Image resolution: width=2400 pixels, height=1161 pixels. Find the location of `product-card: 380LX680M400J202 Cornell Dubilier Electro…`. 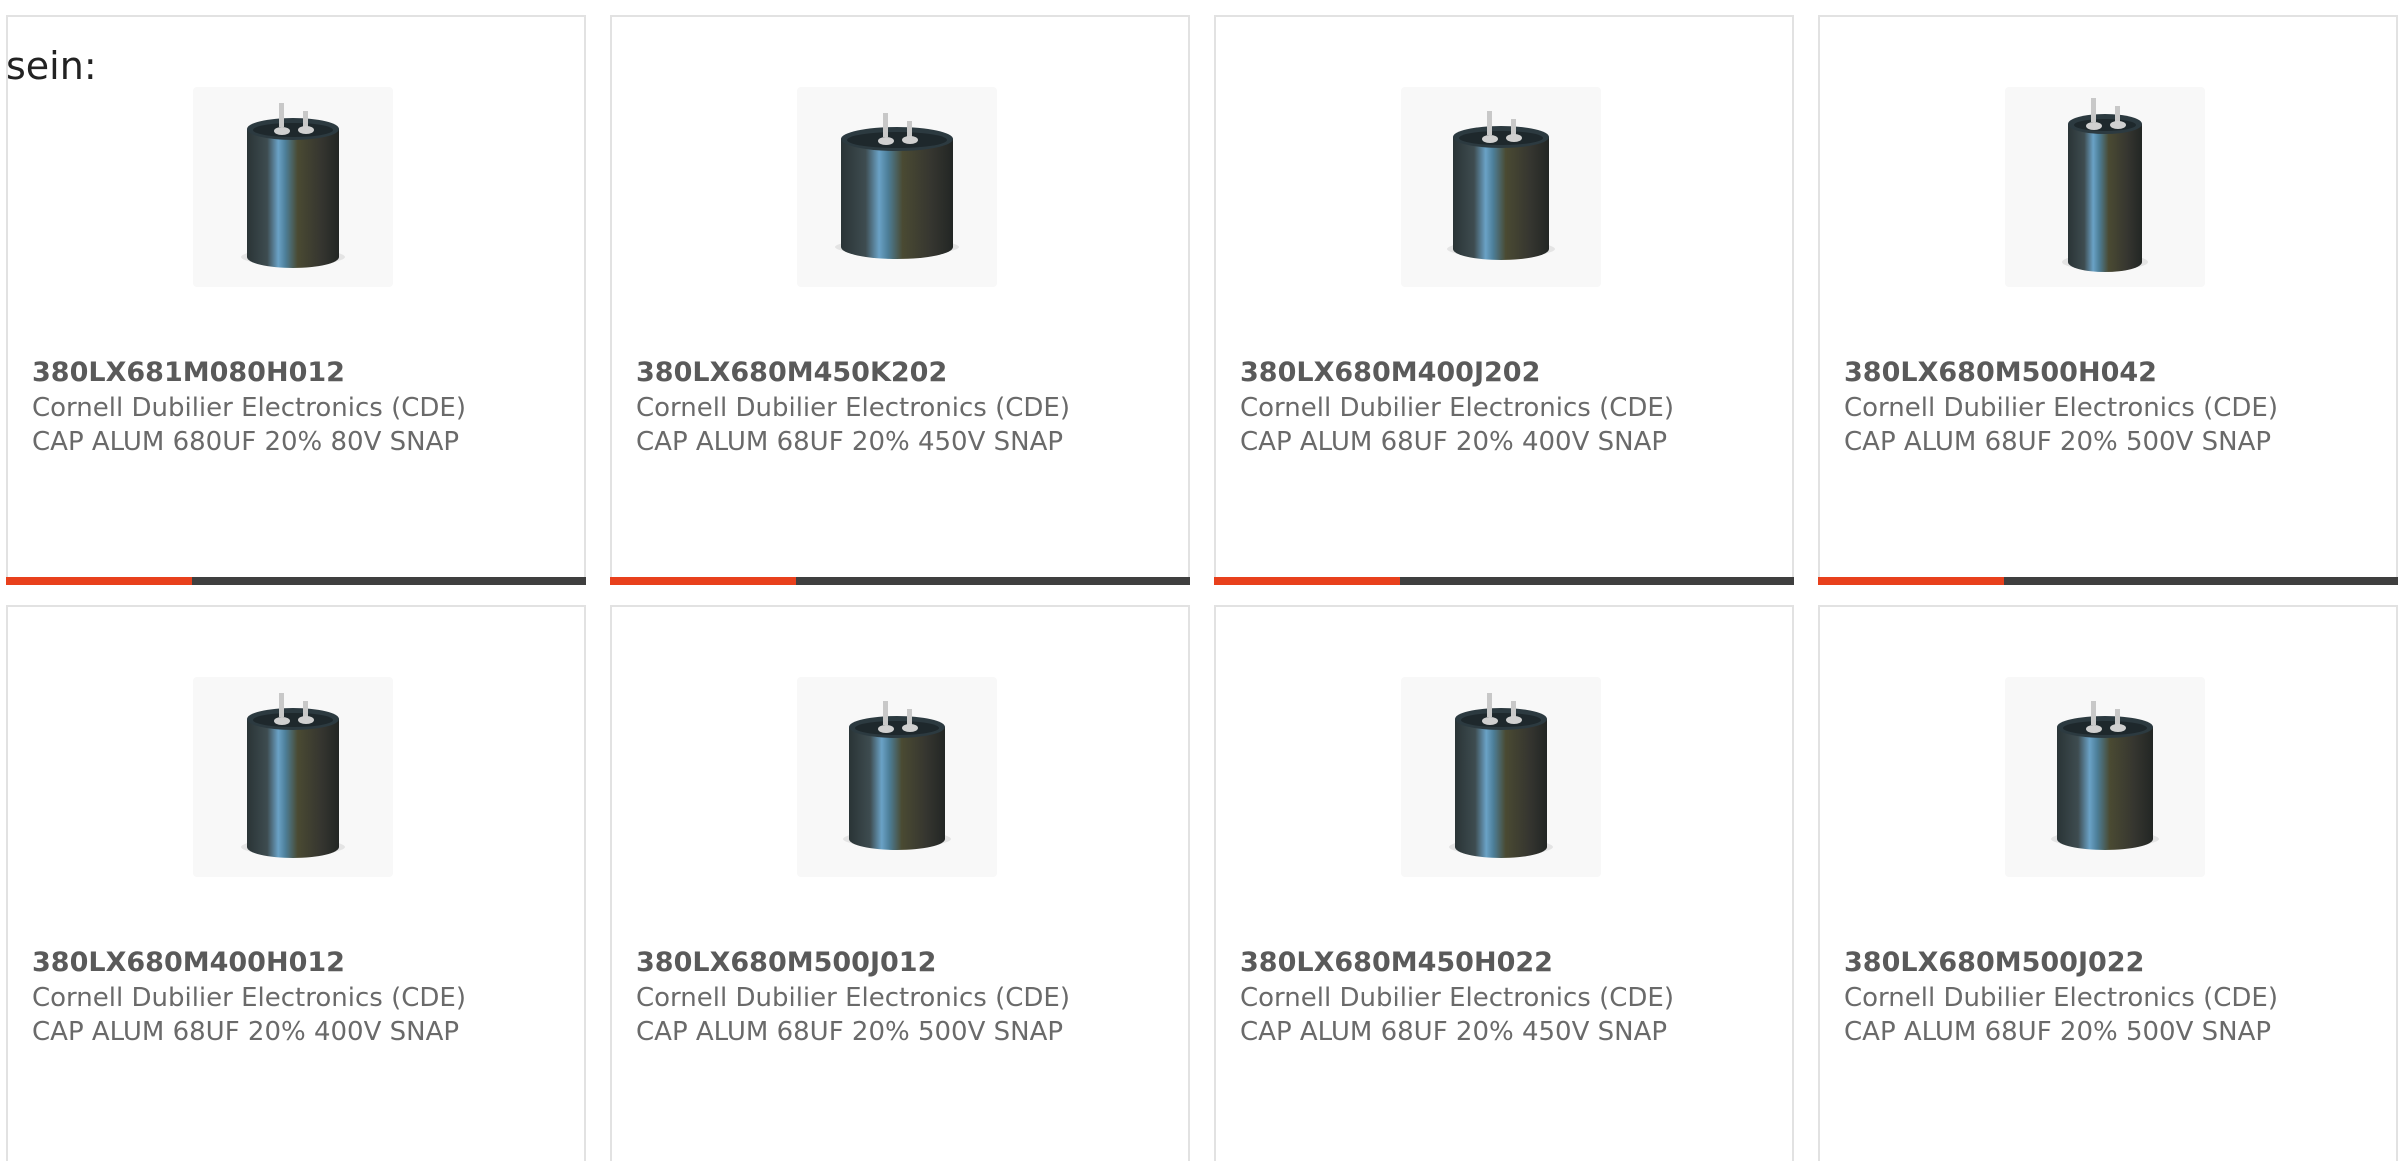

product-card: 380LX680M400J202 Cornell Dubilier Electro… is located at coordinates (1504, 300).